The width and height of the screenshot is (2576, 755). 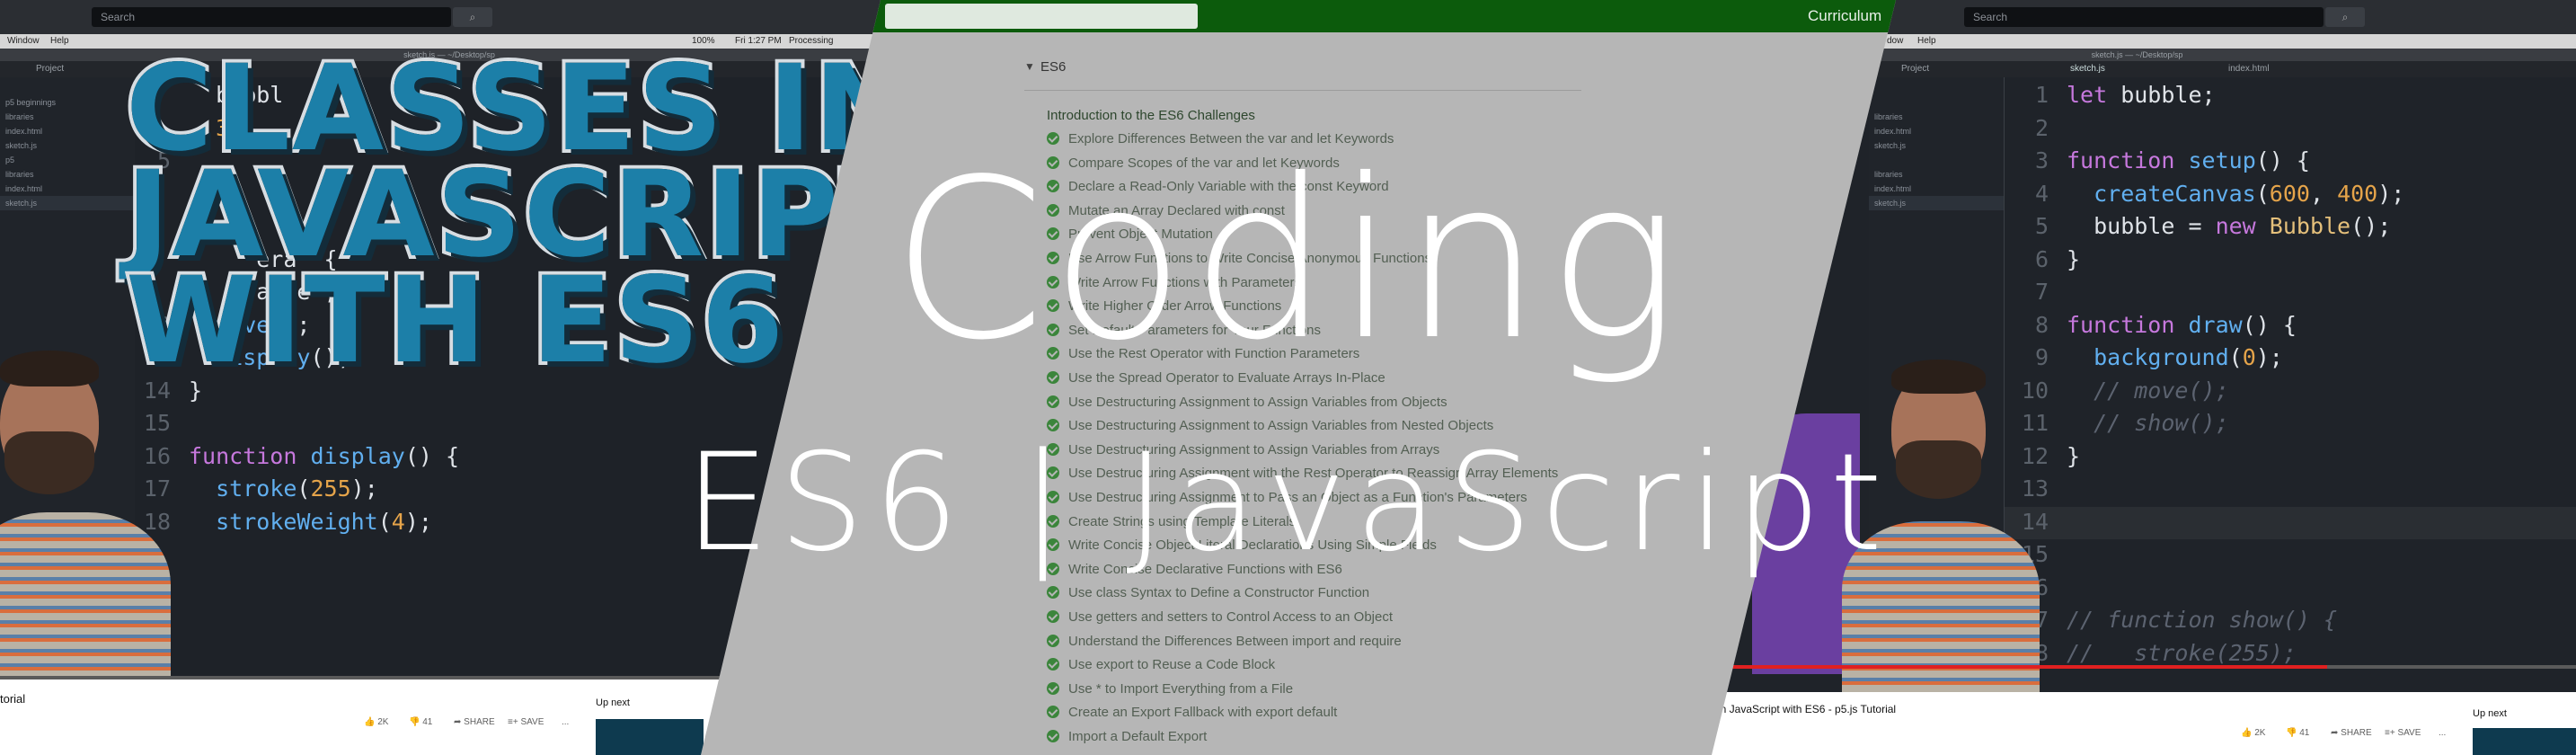 What do you see at coordinates (2137, 667) in the screenshot?
I see `right-video-progress` at bounding box center [2137, 667].